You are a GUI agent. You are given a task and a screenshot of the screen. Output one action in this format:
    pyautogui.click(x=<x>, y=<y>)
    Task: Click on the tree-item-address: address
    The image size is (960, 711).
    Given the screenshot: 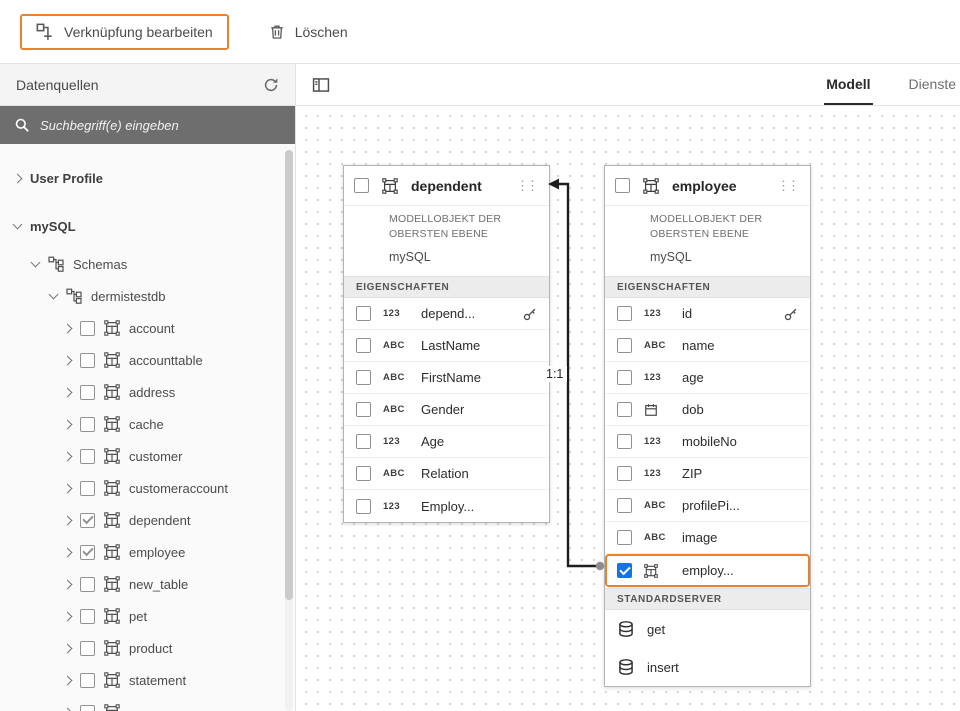 What is the action you would take?
    pyautogui.click(x=147, y=392)
    